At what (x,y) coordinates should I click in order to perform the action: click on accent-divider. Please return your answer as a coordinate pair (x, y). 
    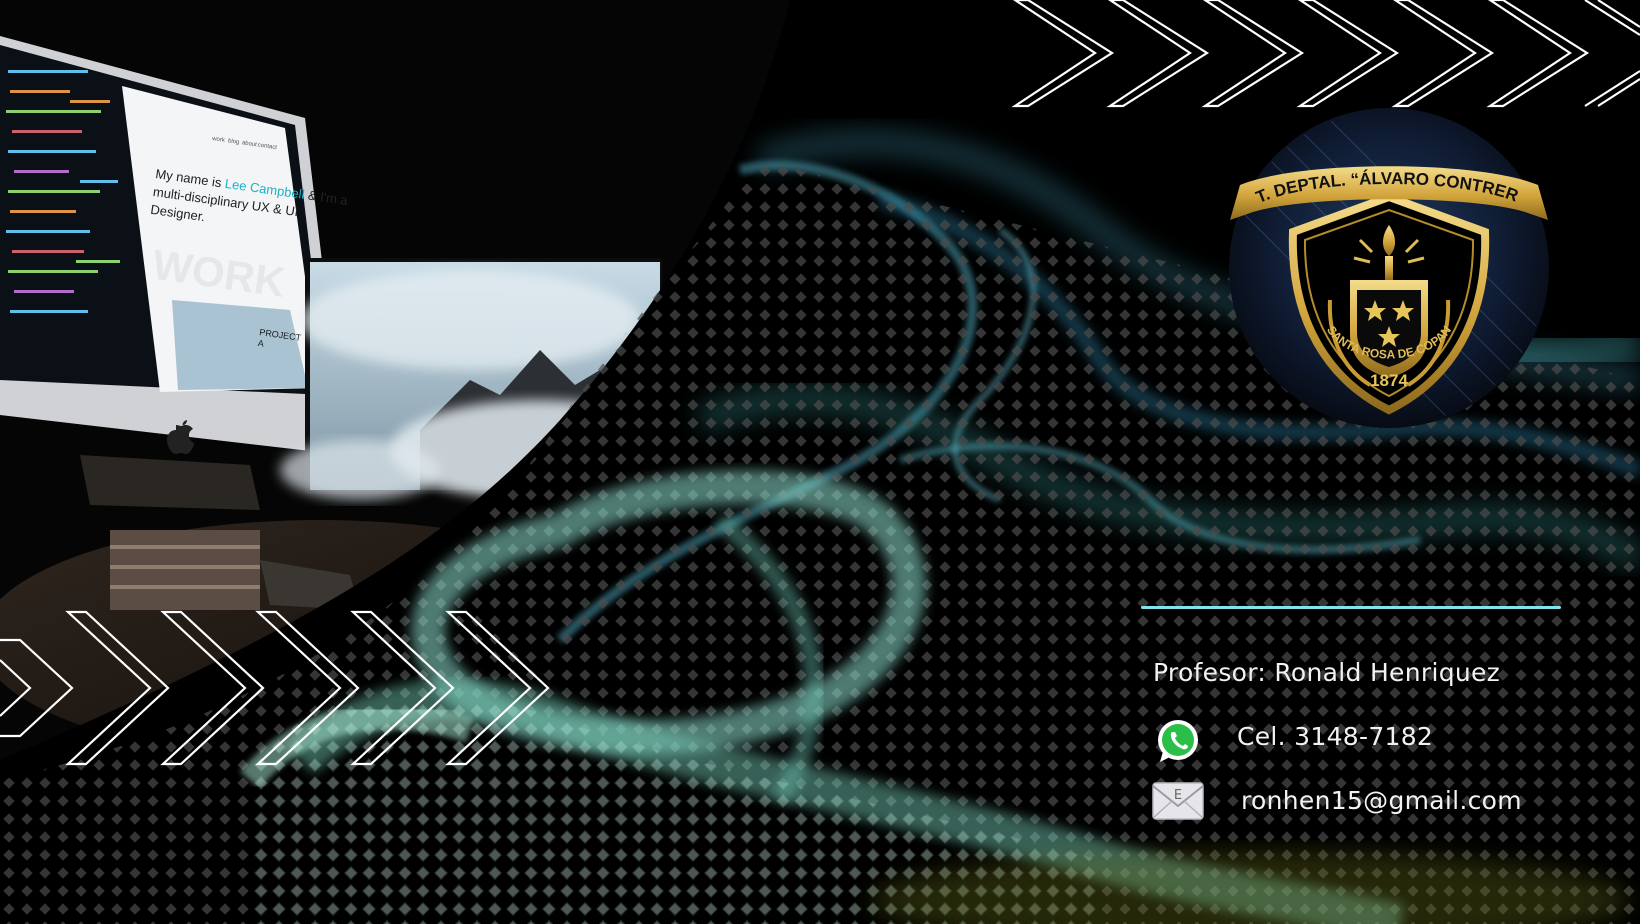
    Looking at the image, I should click on (1351, 607).